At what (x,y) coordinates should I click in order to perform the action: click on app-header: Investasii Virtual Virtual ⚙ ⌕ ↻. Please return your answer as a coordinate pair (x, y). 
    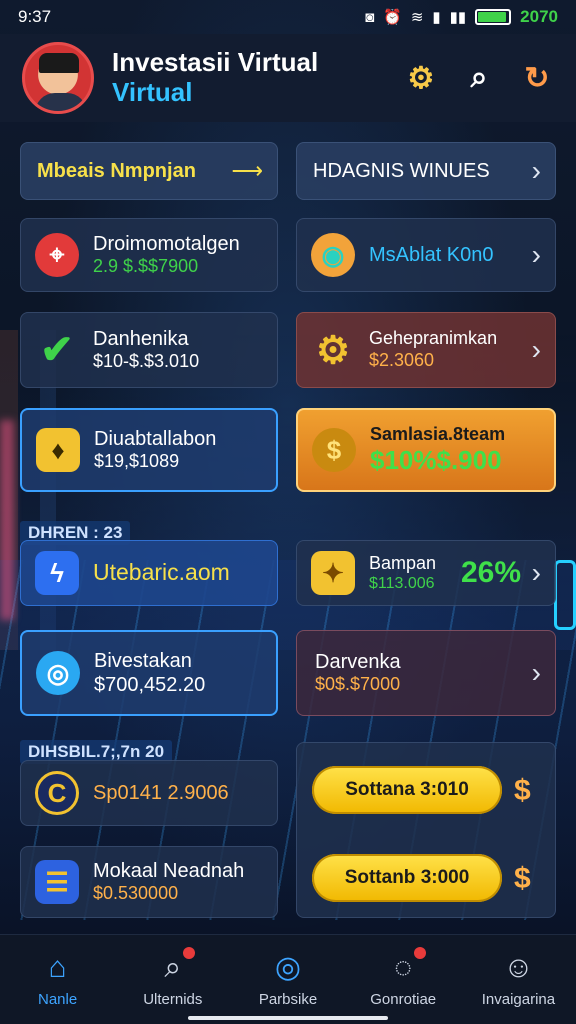
    Looking at the image, I should click on (288, 78).